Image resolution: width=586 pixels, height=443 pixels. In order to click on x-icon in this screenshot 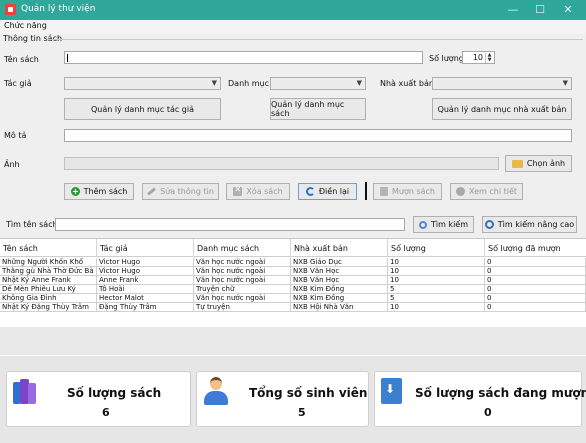, I will do `click(238, 190)`.